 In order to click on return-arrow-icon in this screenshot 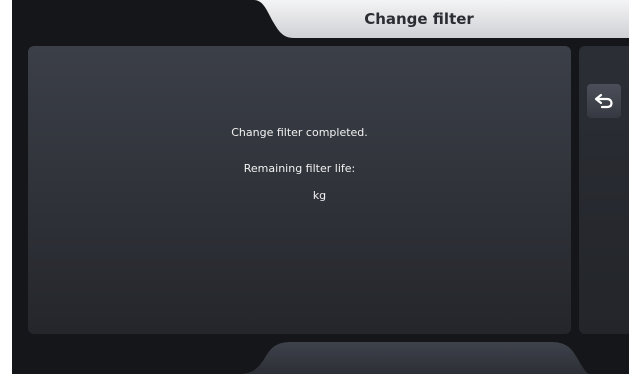, I will do `click(603, 101)`.